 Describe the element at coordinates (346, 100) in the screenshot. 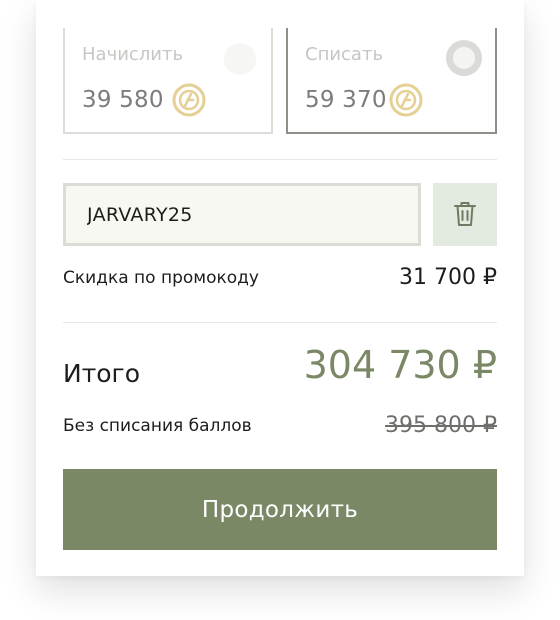

I see `spend-points-amount: 59 370` at that location.